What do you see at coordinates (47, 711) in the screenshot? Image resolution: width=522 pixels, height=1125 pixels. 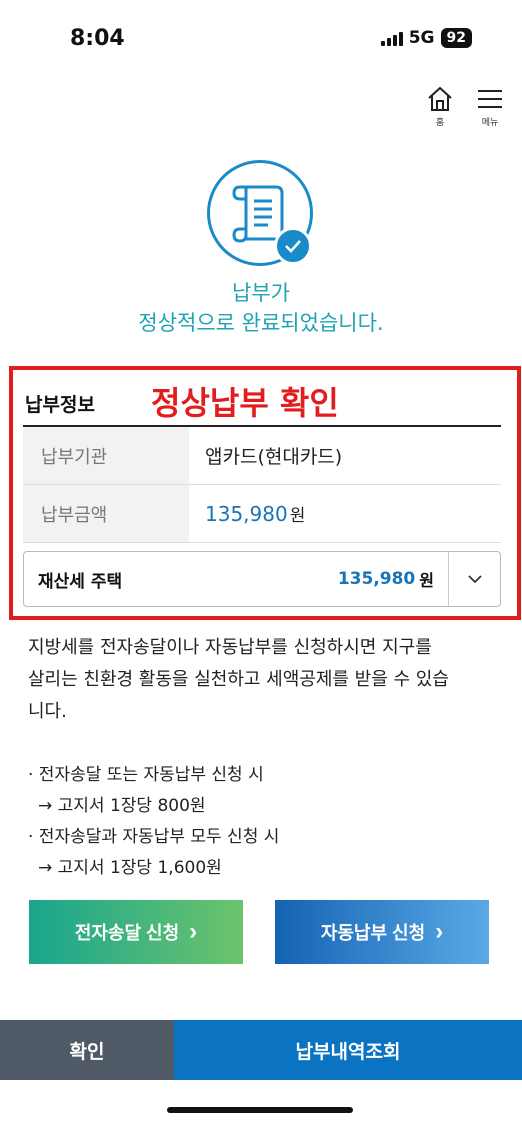 I see `description-line-3: 니다.` at bounding box center [47, 711].